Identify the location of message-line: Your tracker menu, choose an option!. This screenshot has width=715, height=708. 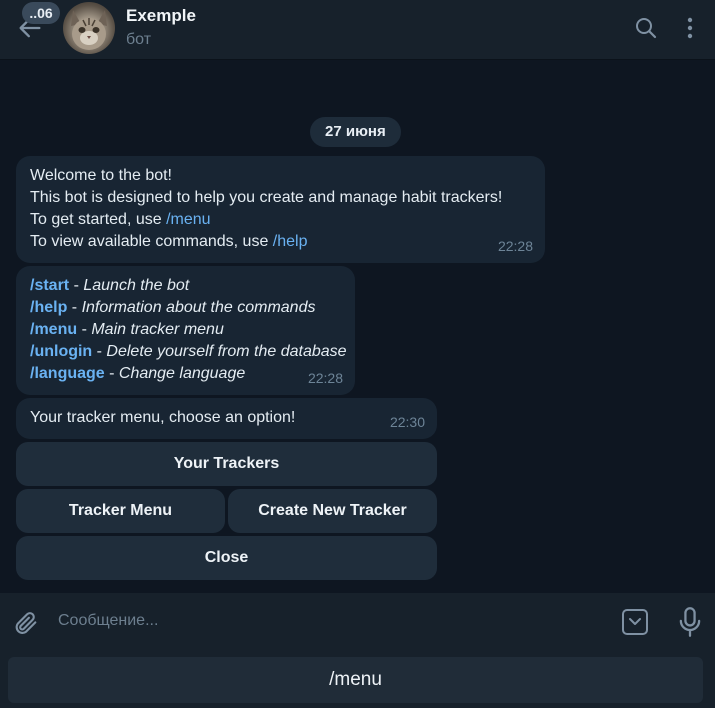
(163, 417).